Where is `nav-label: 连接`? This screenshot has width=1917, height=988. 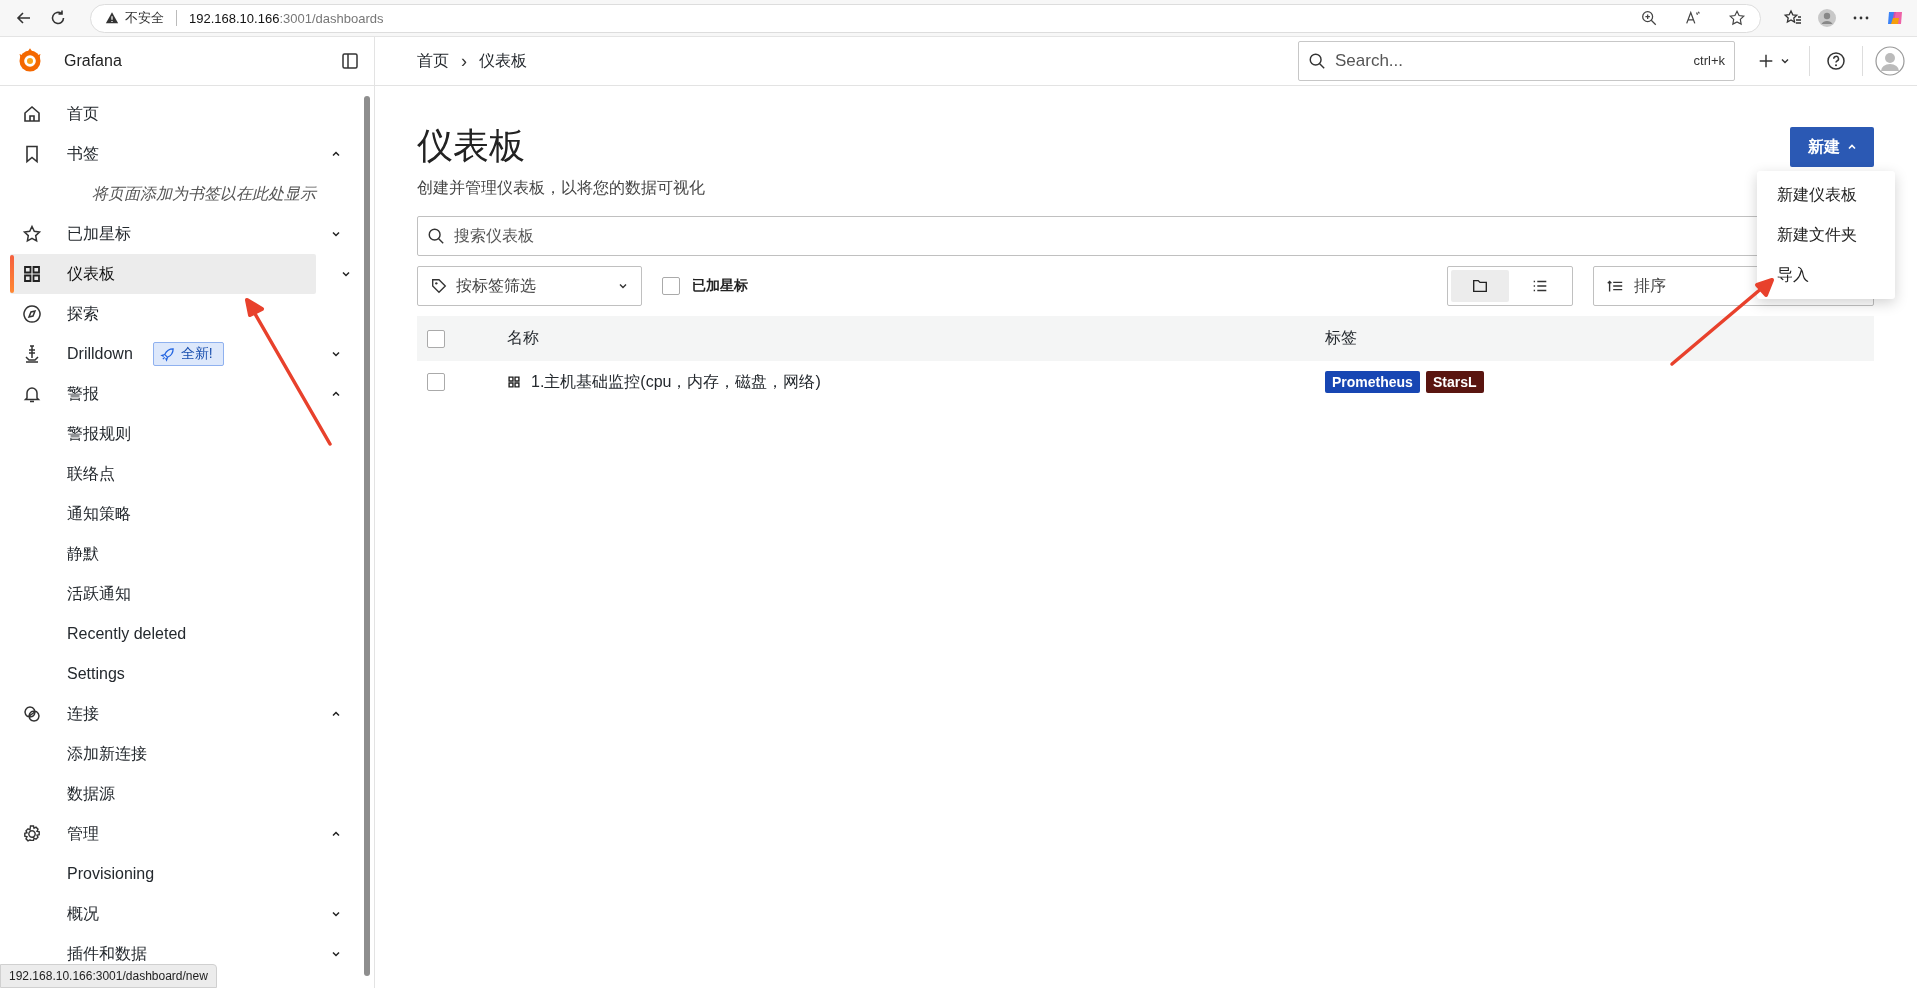 nav-label: 连接 is located at coordinates (83, 713).